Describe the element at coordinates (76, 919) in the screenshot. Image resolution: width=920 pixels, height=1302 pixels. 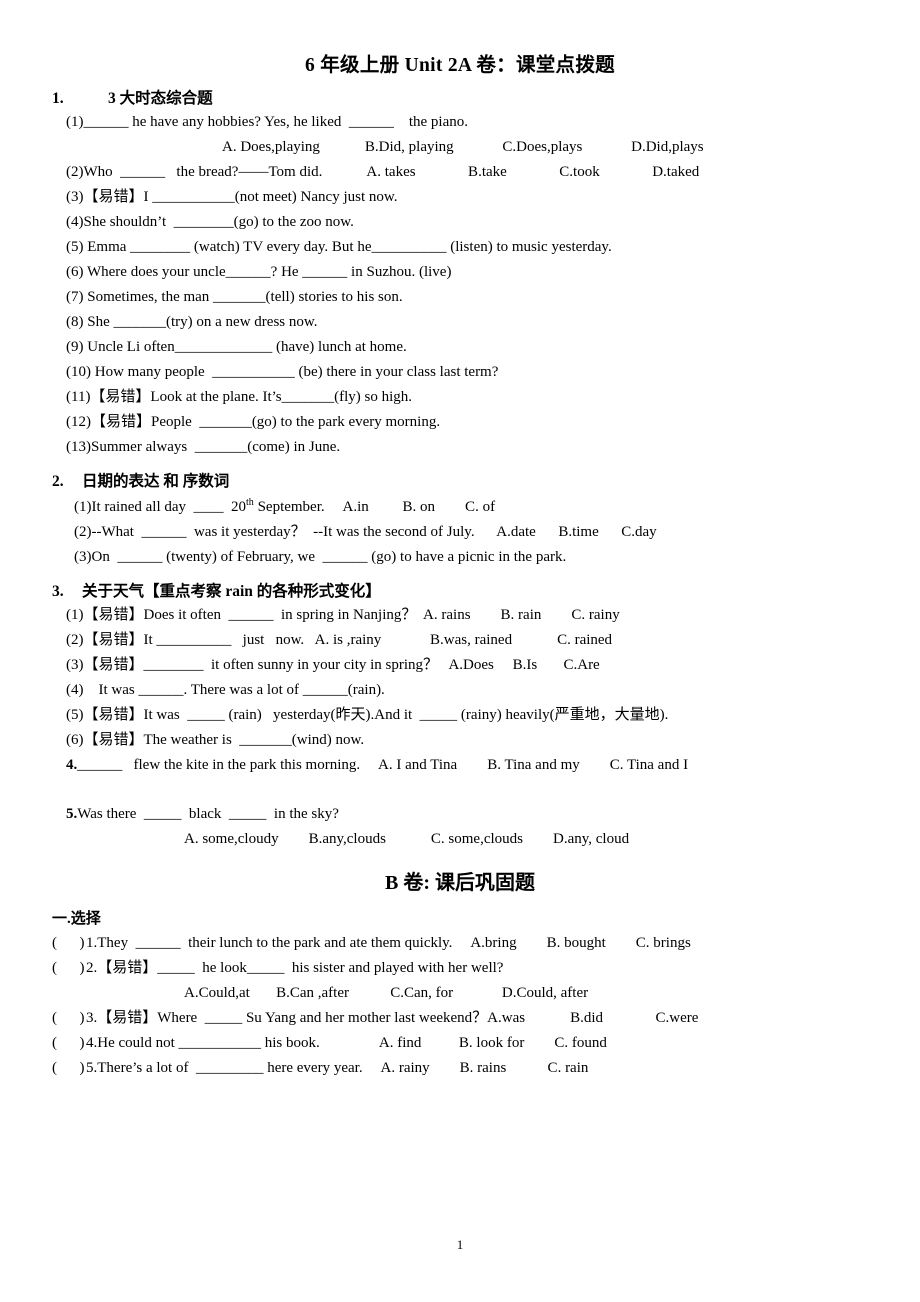
I see `section-b-part1-heading: 一.选择` at that location.